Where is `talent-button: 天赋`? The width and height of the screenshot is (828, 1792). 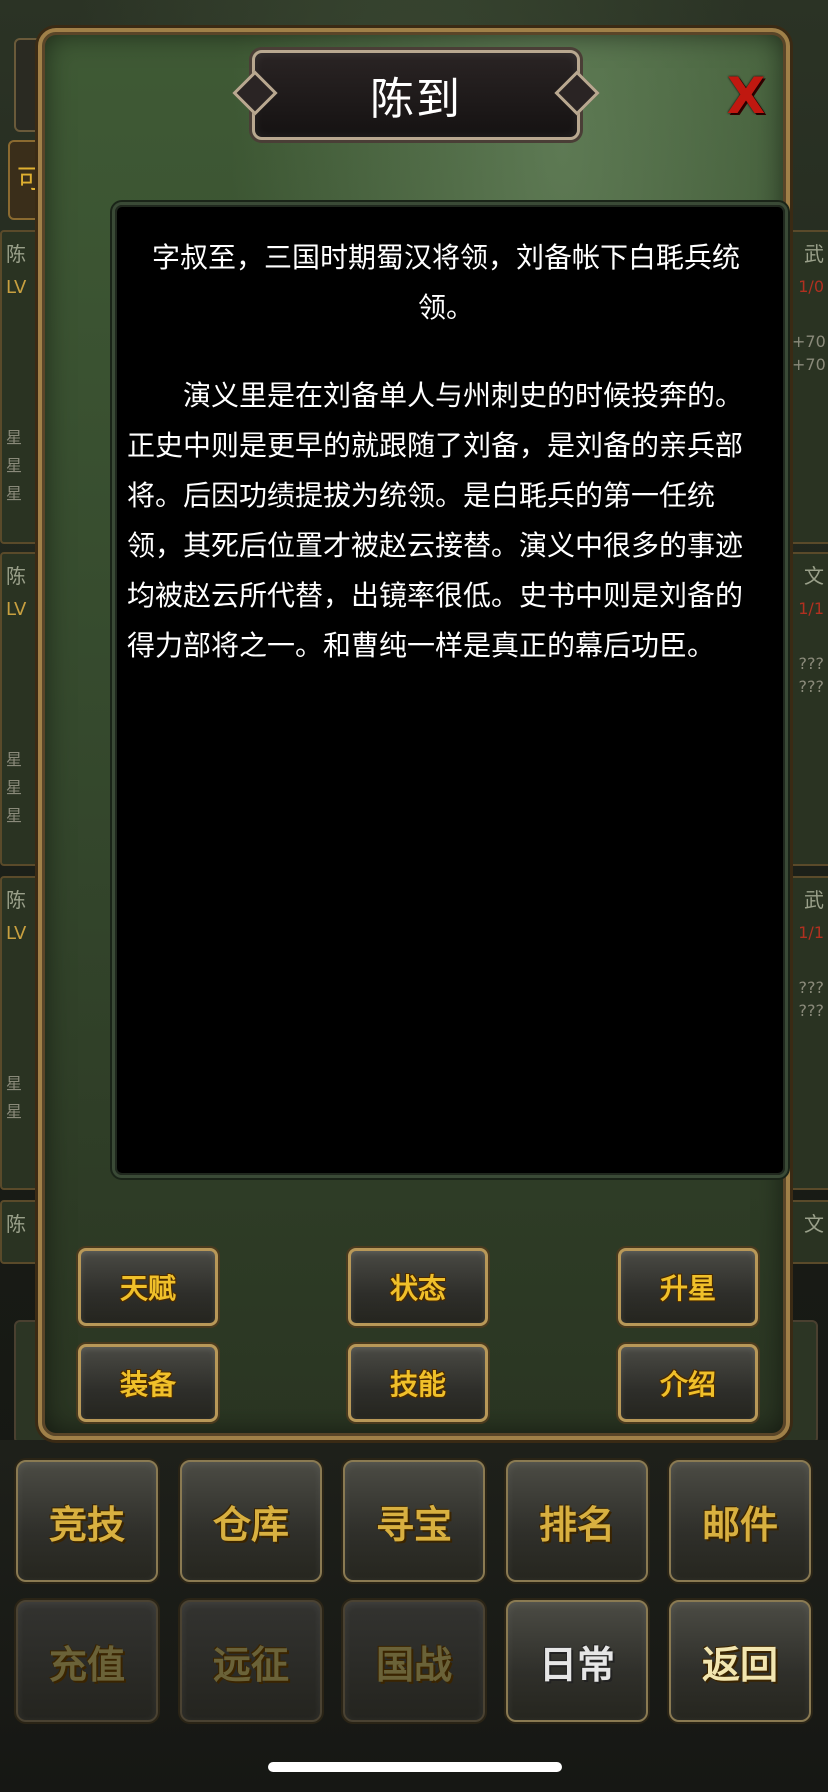
talent-button: 天赋 is located at coordinates (148, 1287).